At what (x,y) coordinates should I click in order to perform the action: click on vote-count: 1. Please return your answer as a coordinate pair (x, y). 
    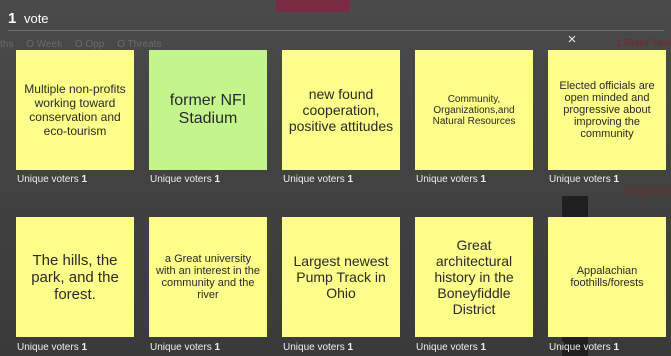
    Looking at the image, I should click on (12, 18).